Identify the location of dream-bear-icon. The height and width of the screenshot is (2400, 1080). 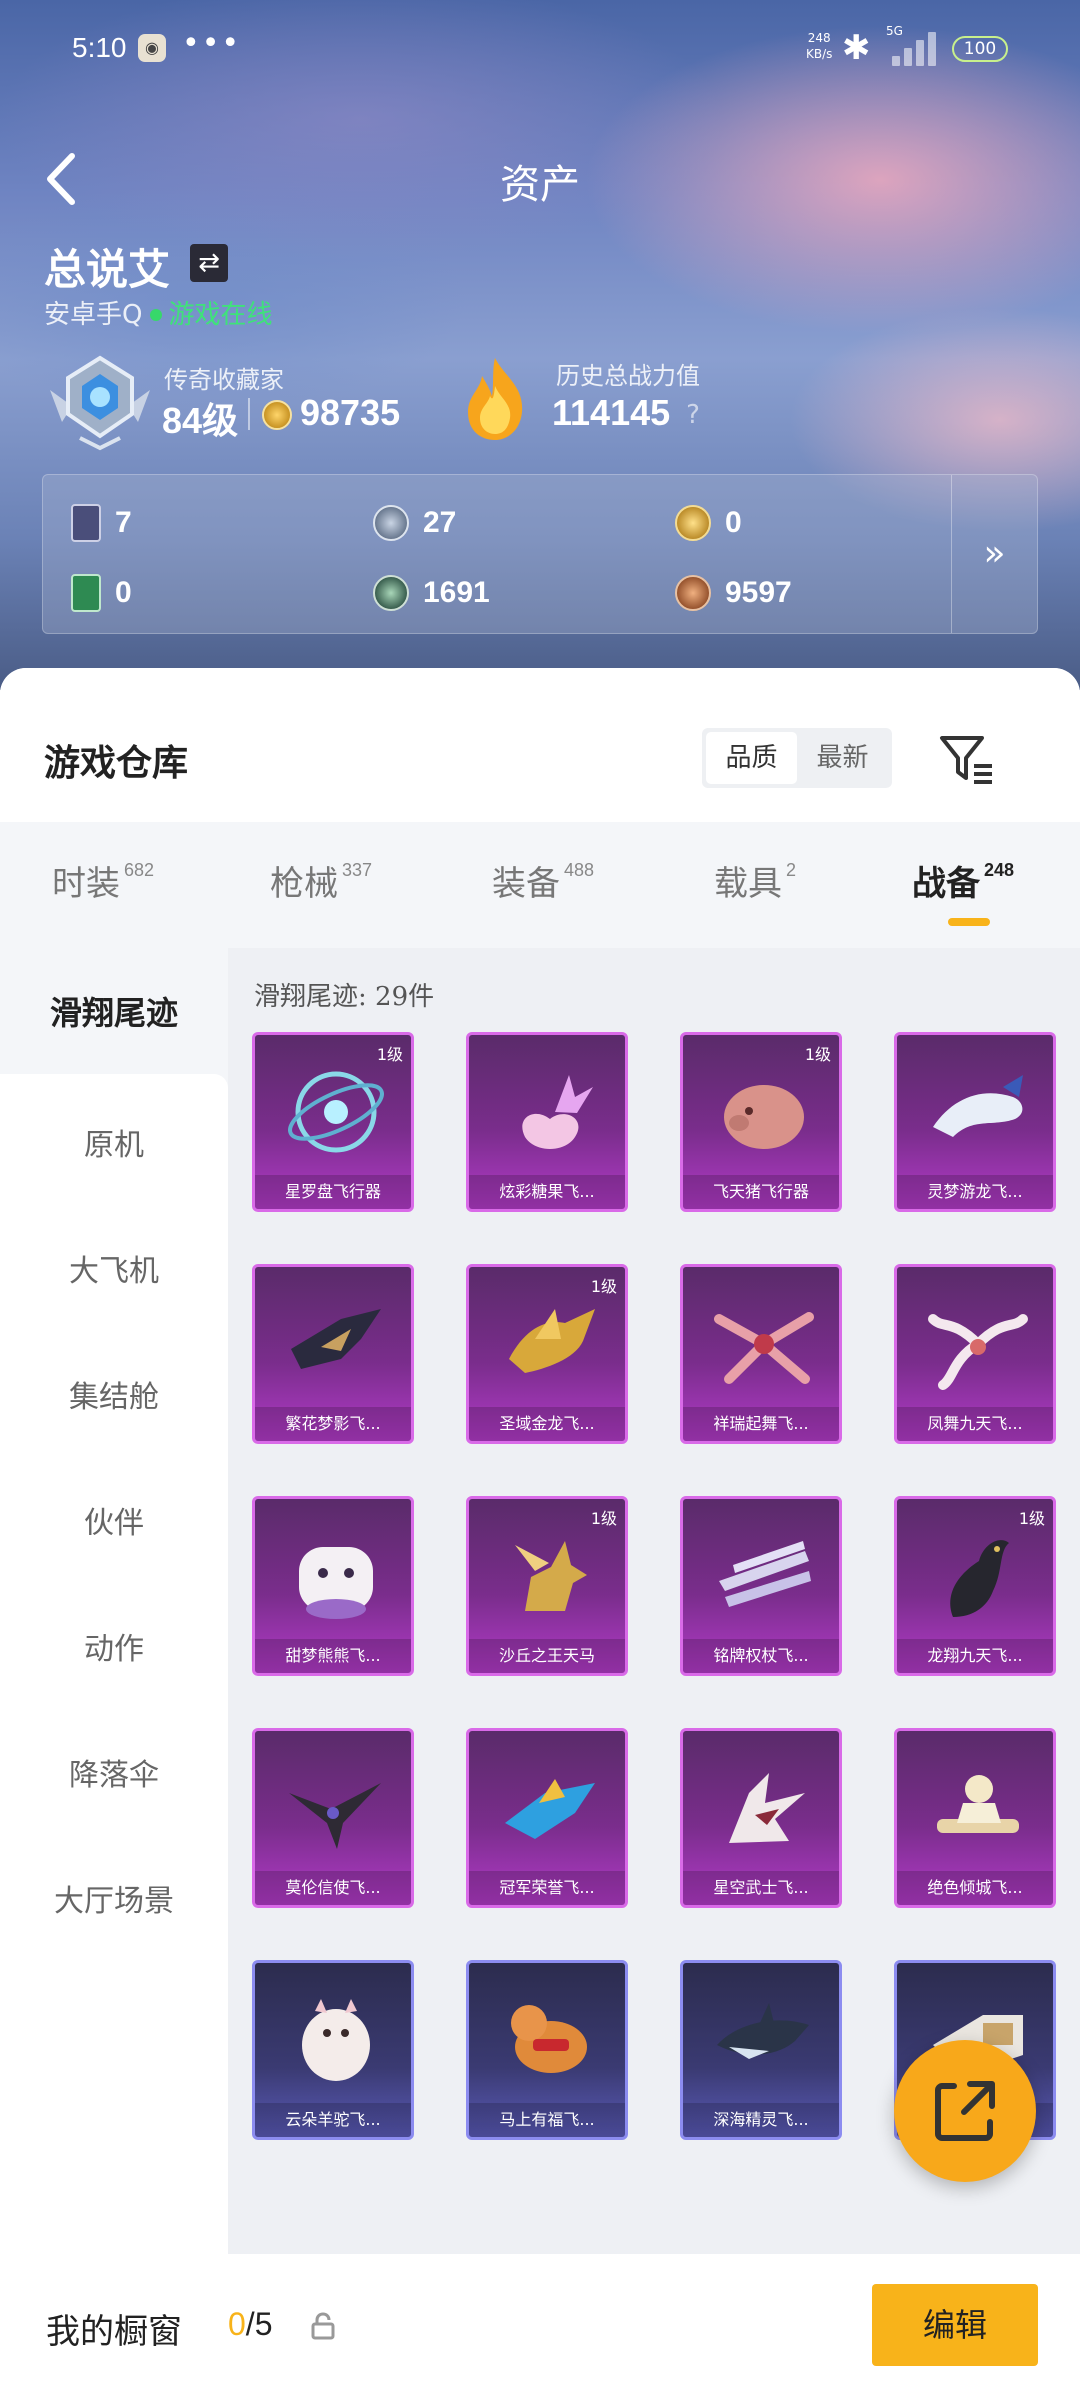
(336, 1583).